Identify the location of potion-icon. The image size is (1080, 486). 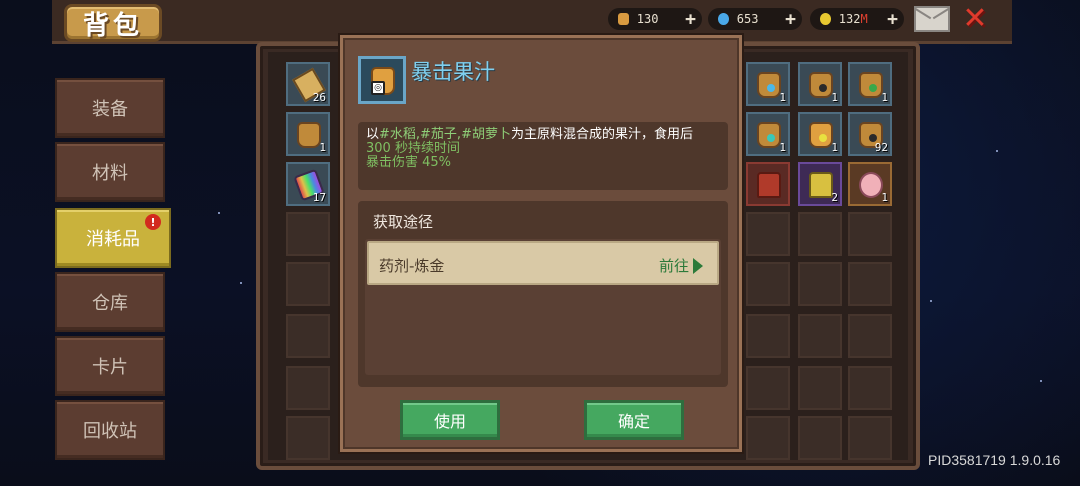
(623, 19).